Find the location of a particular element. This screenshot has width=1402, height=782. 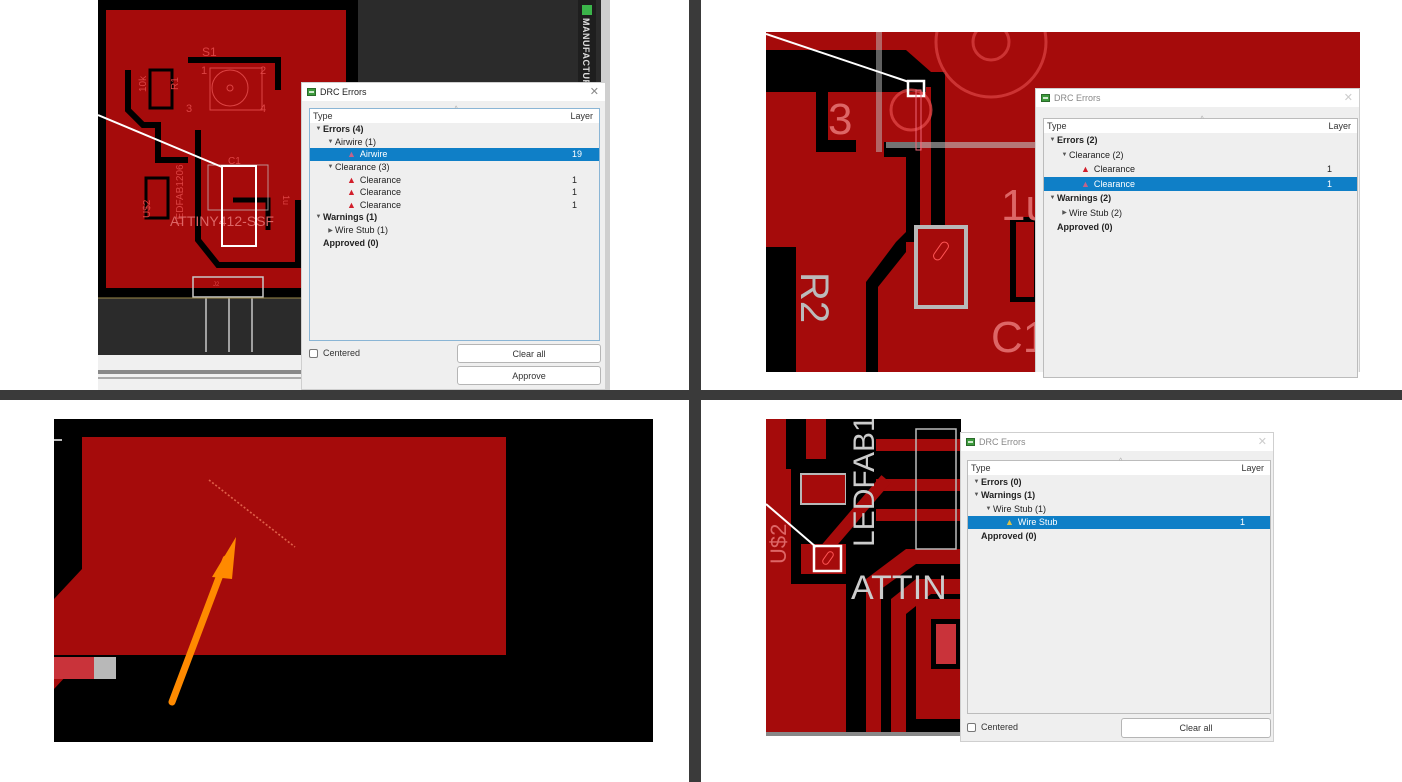

row-label-group: ▼ Warnings (1) is located at coordinates (1004, 495).